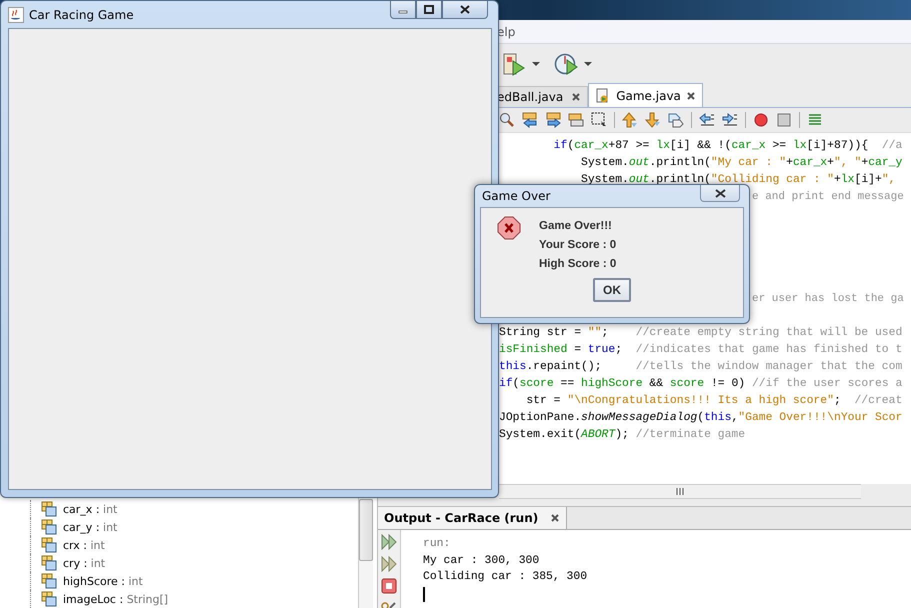 The width and height of the screenshot is (911, 608). Describe the element at coordinates (622, 435) in the screenshot. I see `code-line: System.exit(ABORT); //terminate game` at that location.